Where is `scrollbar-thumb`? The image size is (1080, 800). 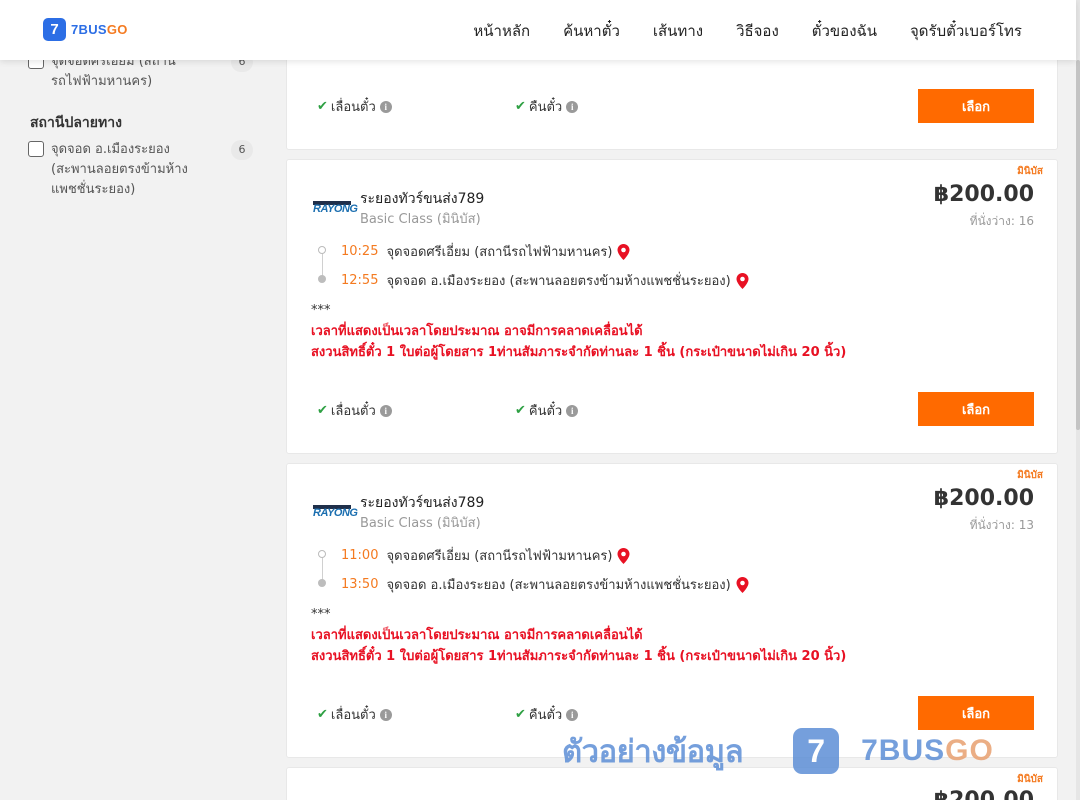 scrollbar-thumb is located at coordinates (1078, 245).